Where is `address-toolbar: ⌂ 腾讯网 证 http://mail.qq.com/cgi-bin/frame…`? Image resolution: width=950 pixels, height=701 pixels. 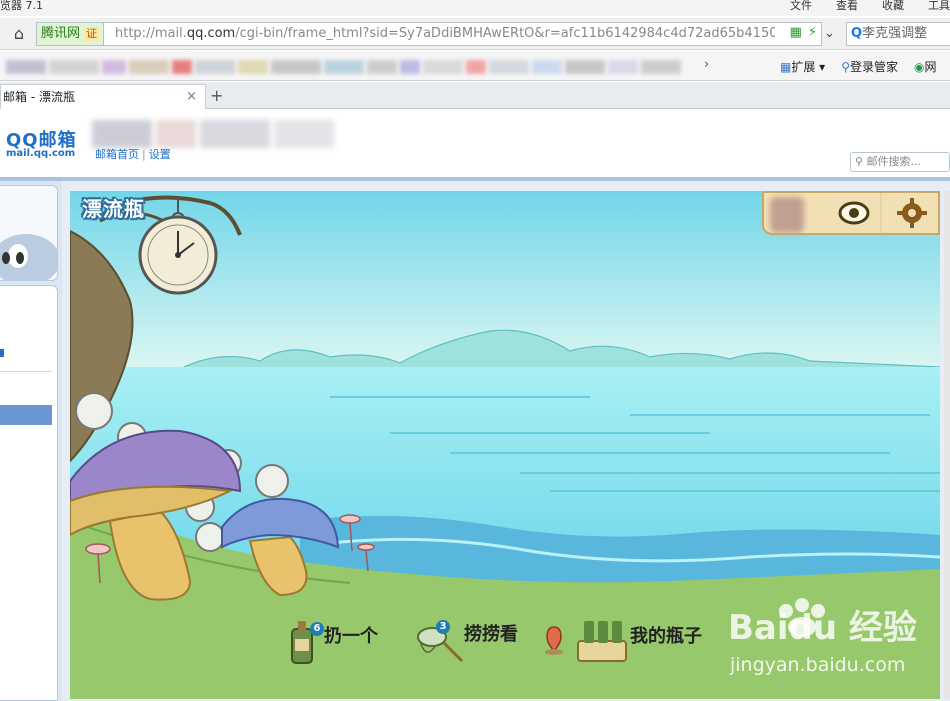
address-toolbar: ⌂ 腾讯网 证 http://mail.qq.com/cgi-bin/frame… is located at coordinates (475, 34).